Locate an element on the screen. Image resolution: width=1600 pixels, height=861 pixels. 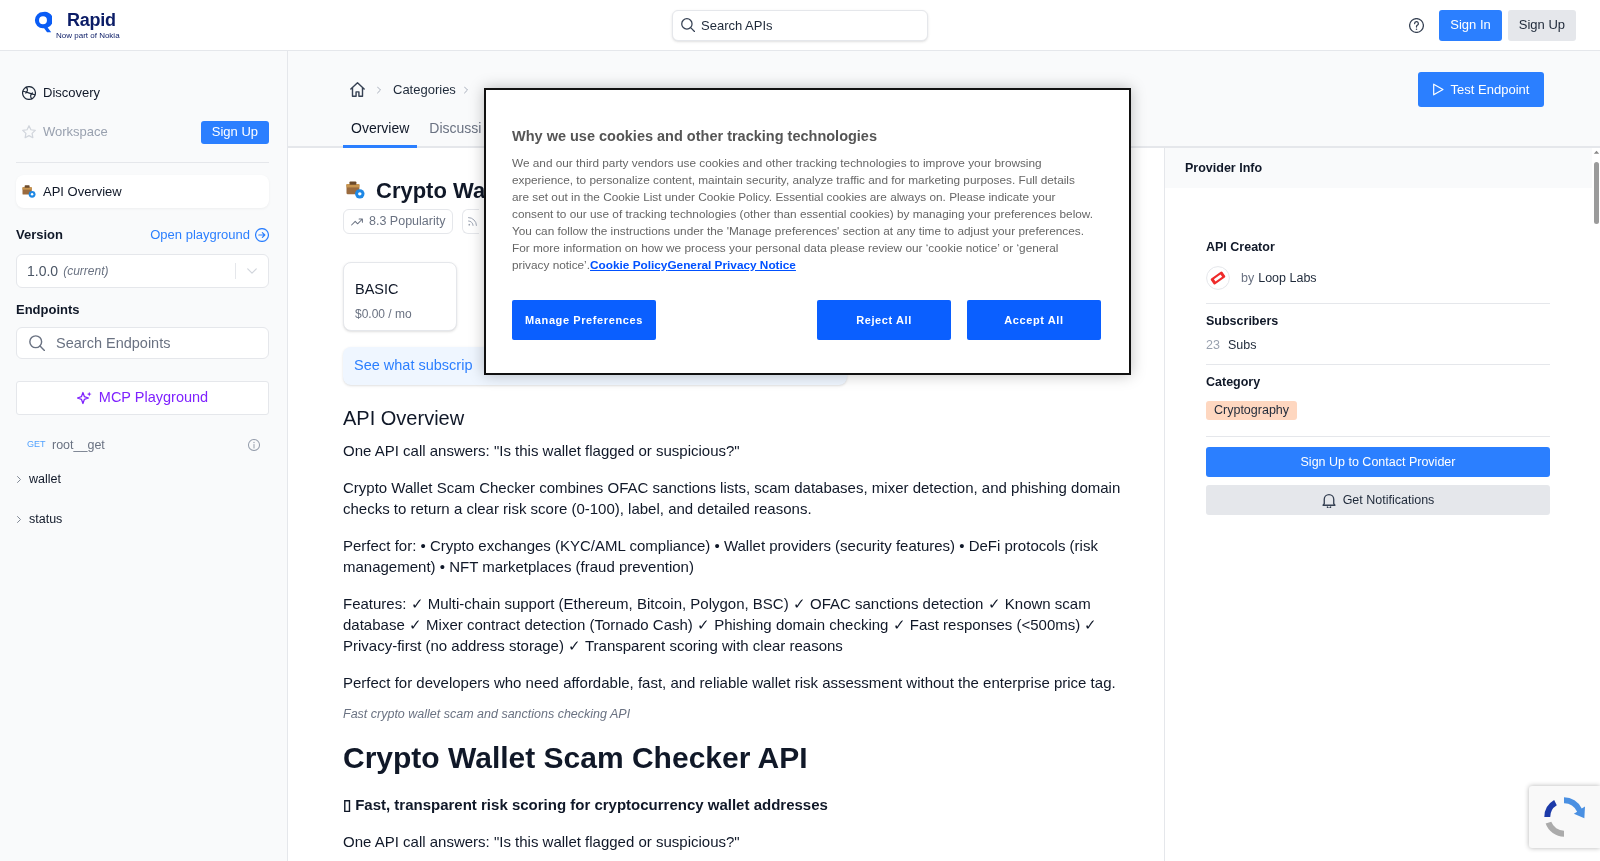
api-title: Crypto Wa is located at coordinates (431, 190).